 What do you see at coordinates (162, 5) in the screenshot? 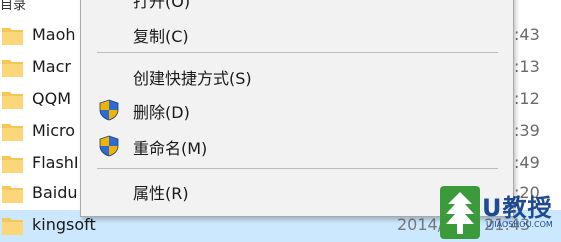
I see `menu-item-label: 打开(O)` at bounding box center [162, 5].